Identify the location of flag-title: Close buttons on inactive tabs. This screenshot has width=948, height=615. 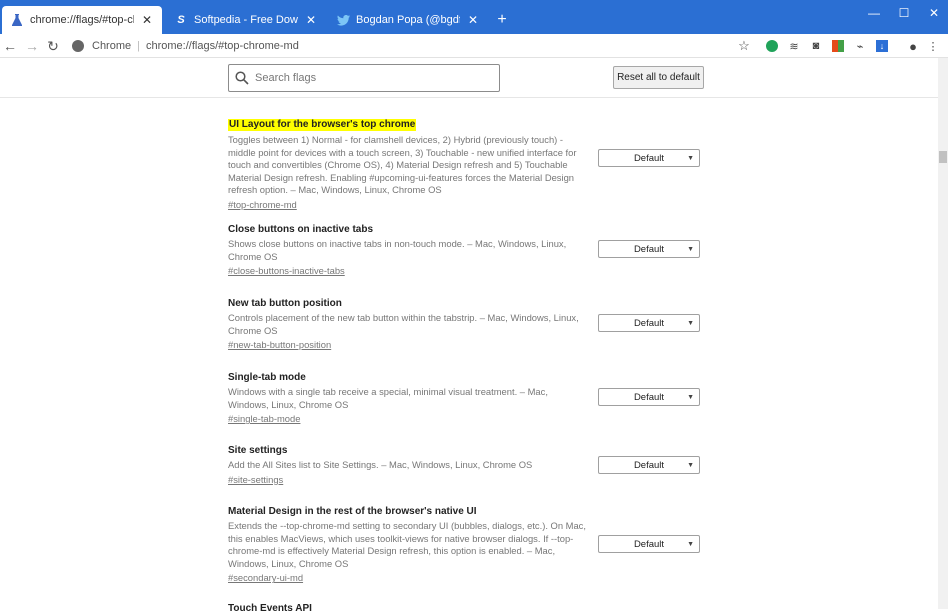
(301, 229).